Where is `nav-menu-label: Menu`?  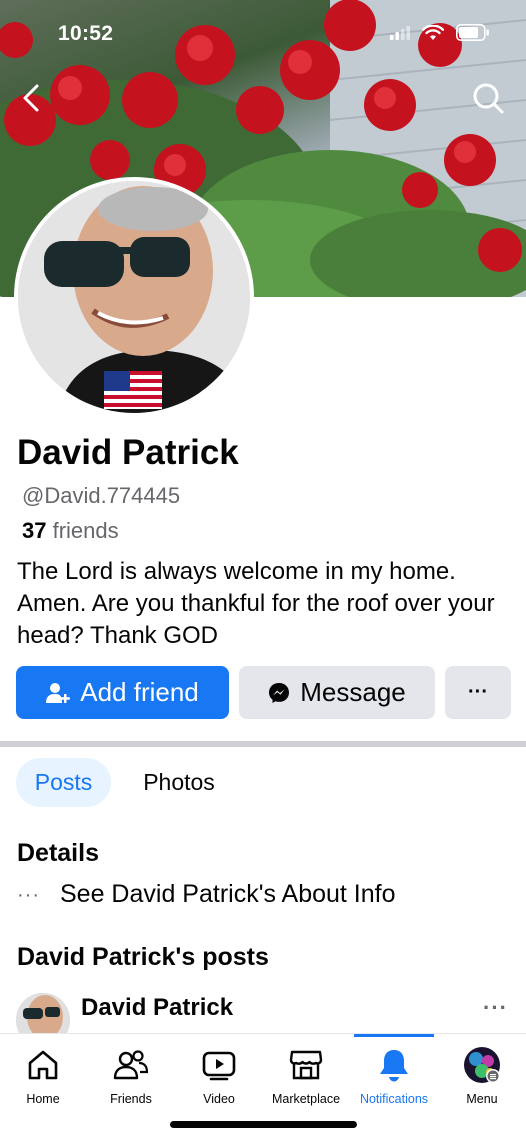 nav-menu-label: Menu is located at coordinates (482, 1099).